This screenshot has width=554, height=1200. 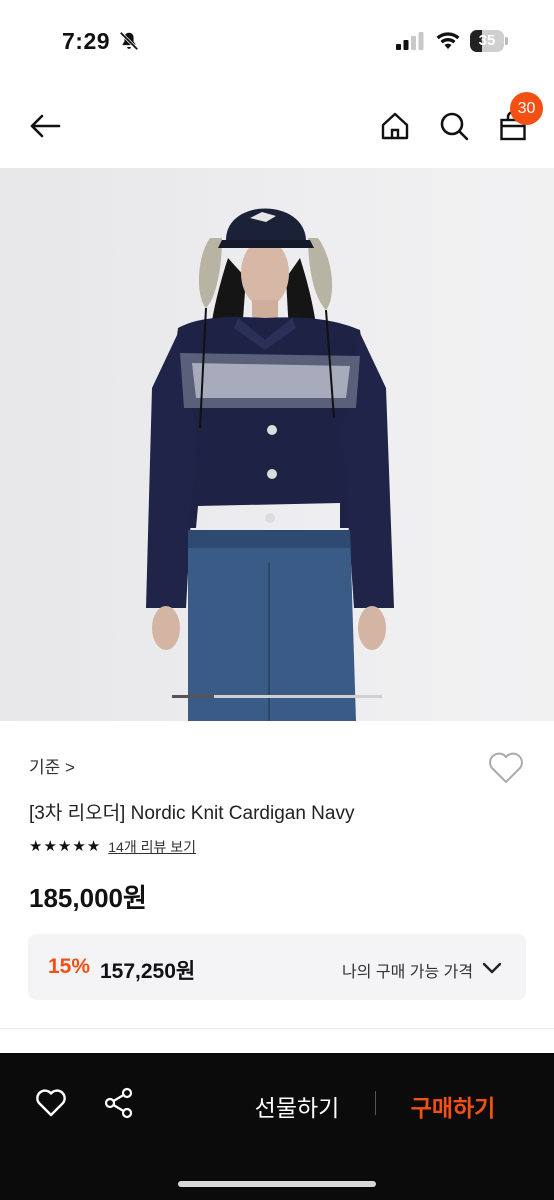 What do you see at coordinates (193, 696) in the screenshot?
I see `slide-indicator-active` at bounding box center [193, 696].